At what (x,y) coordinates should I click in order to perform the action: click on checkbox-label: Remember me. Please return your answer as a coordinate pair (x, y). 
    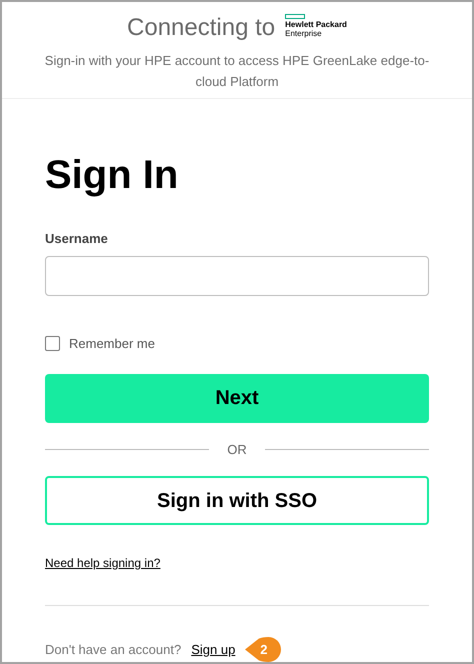
    Looking at the image, I should click on (112, 344).